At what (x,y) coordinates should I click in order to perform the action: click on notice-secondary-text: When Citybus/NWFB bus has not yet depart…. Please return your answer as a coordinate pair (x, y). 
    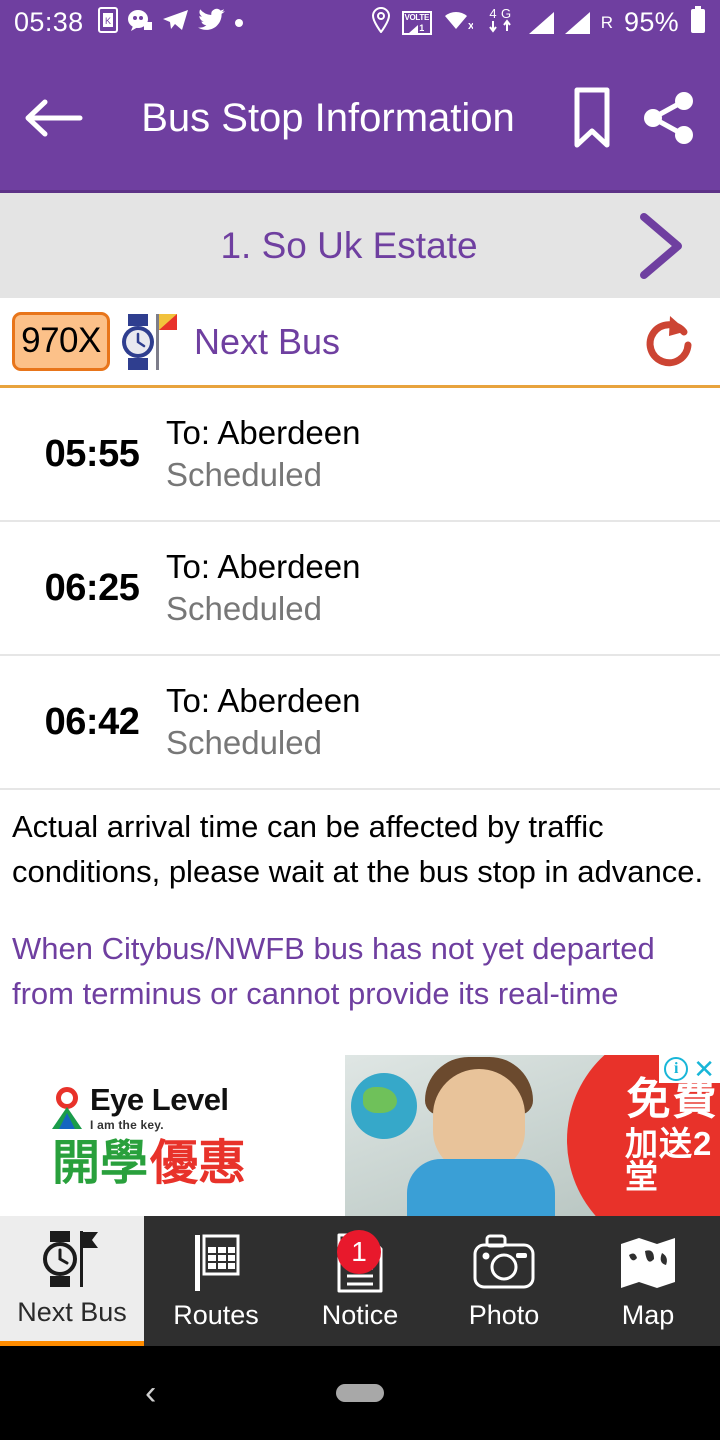
    Looking at the image, I should click on (333, 971).